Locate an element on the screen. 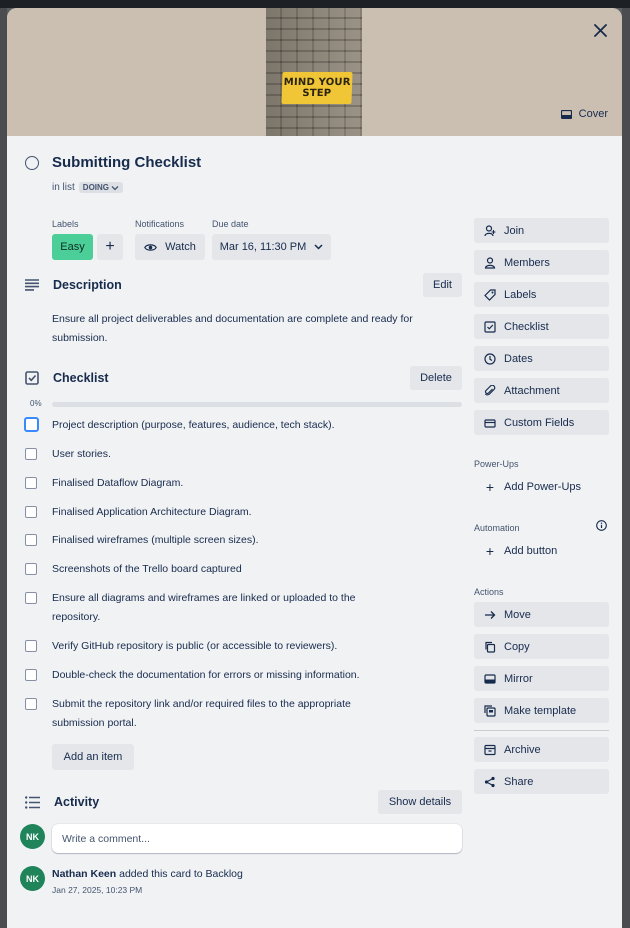  archive-label: Archive is located at coordinates (522, 749).